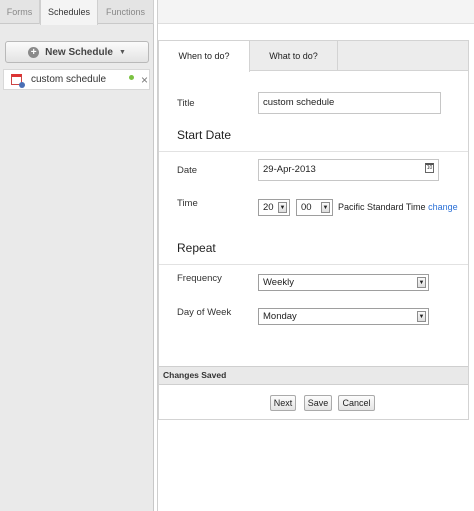 This screenshot has height=511, width=474. I want to click on minute-select: 00 ▼, so click(314, 207).